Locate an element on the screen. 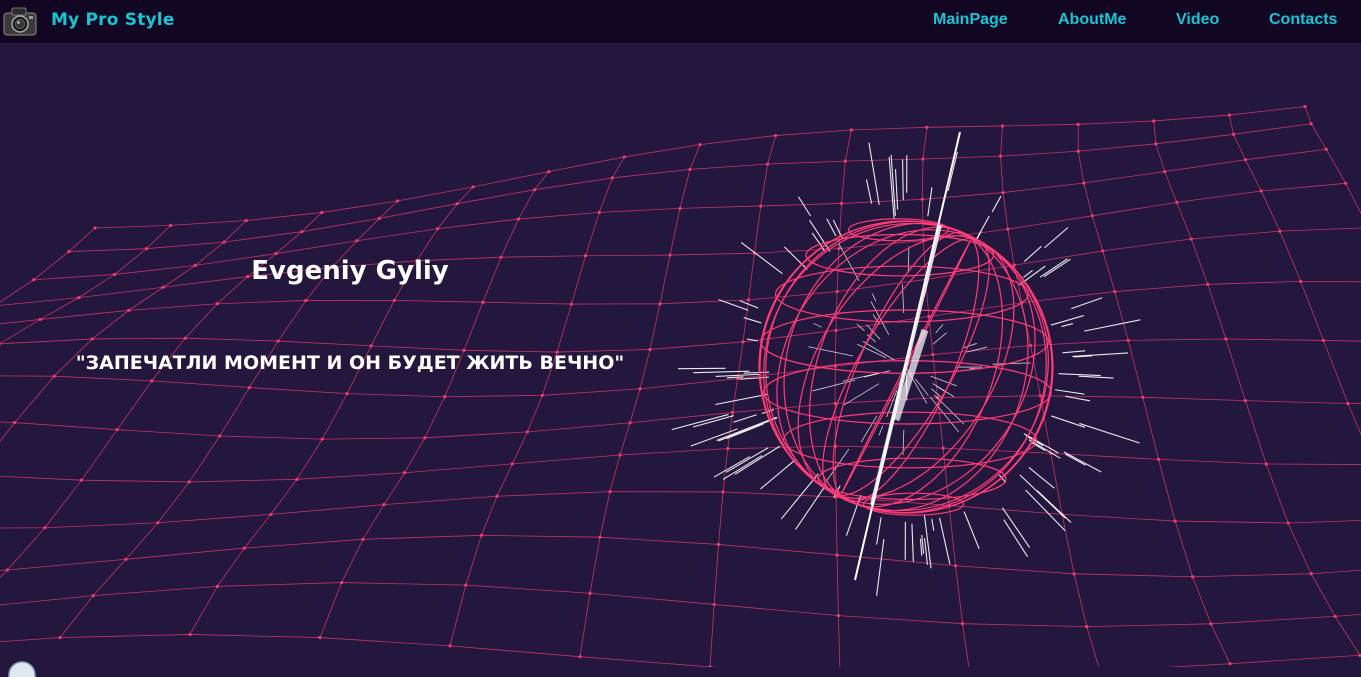  brand-title: My Pro Style is located at coordinates (113, 20).